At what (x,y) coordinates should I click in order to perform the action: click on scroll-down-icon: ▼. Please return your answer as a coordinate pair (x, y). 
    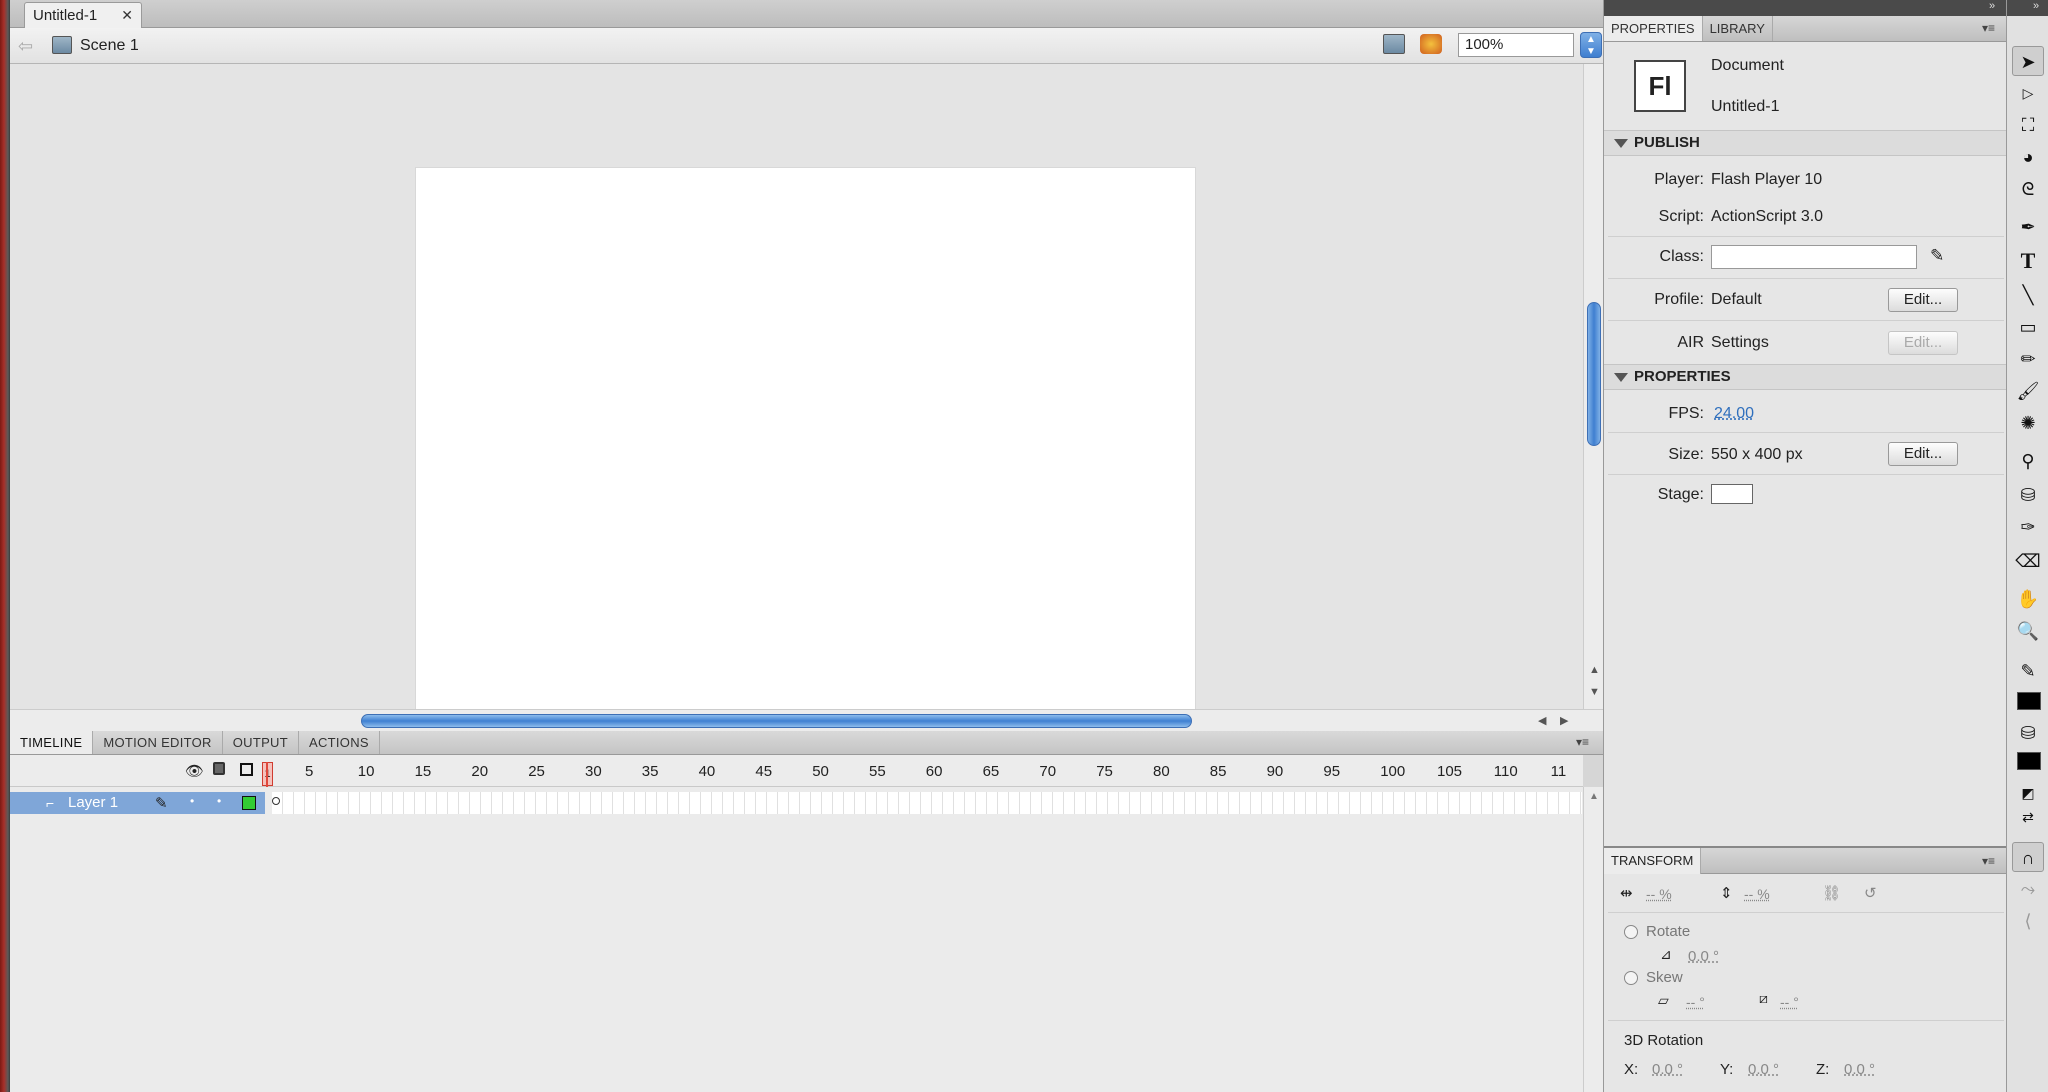
    Looking at the image, I should click on (1594, 692).